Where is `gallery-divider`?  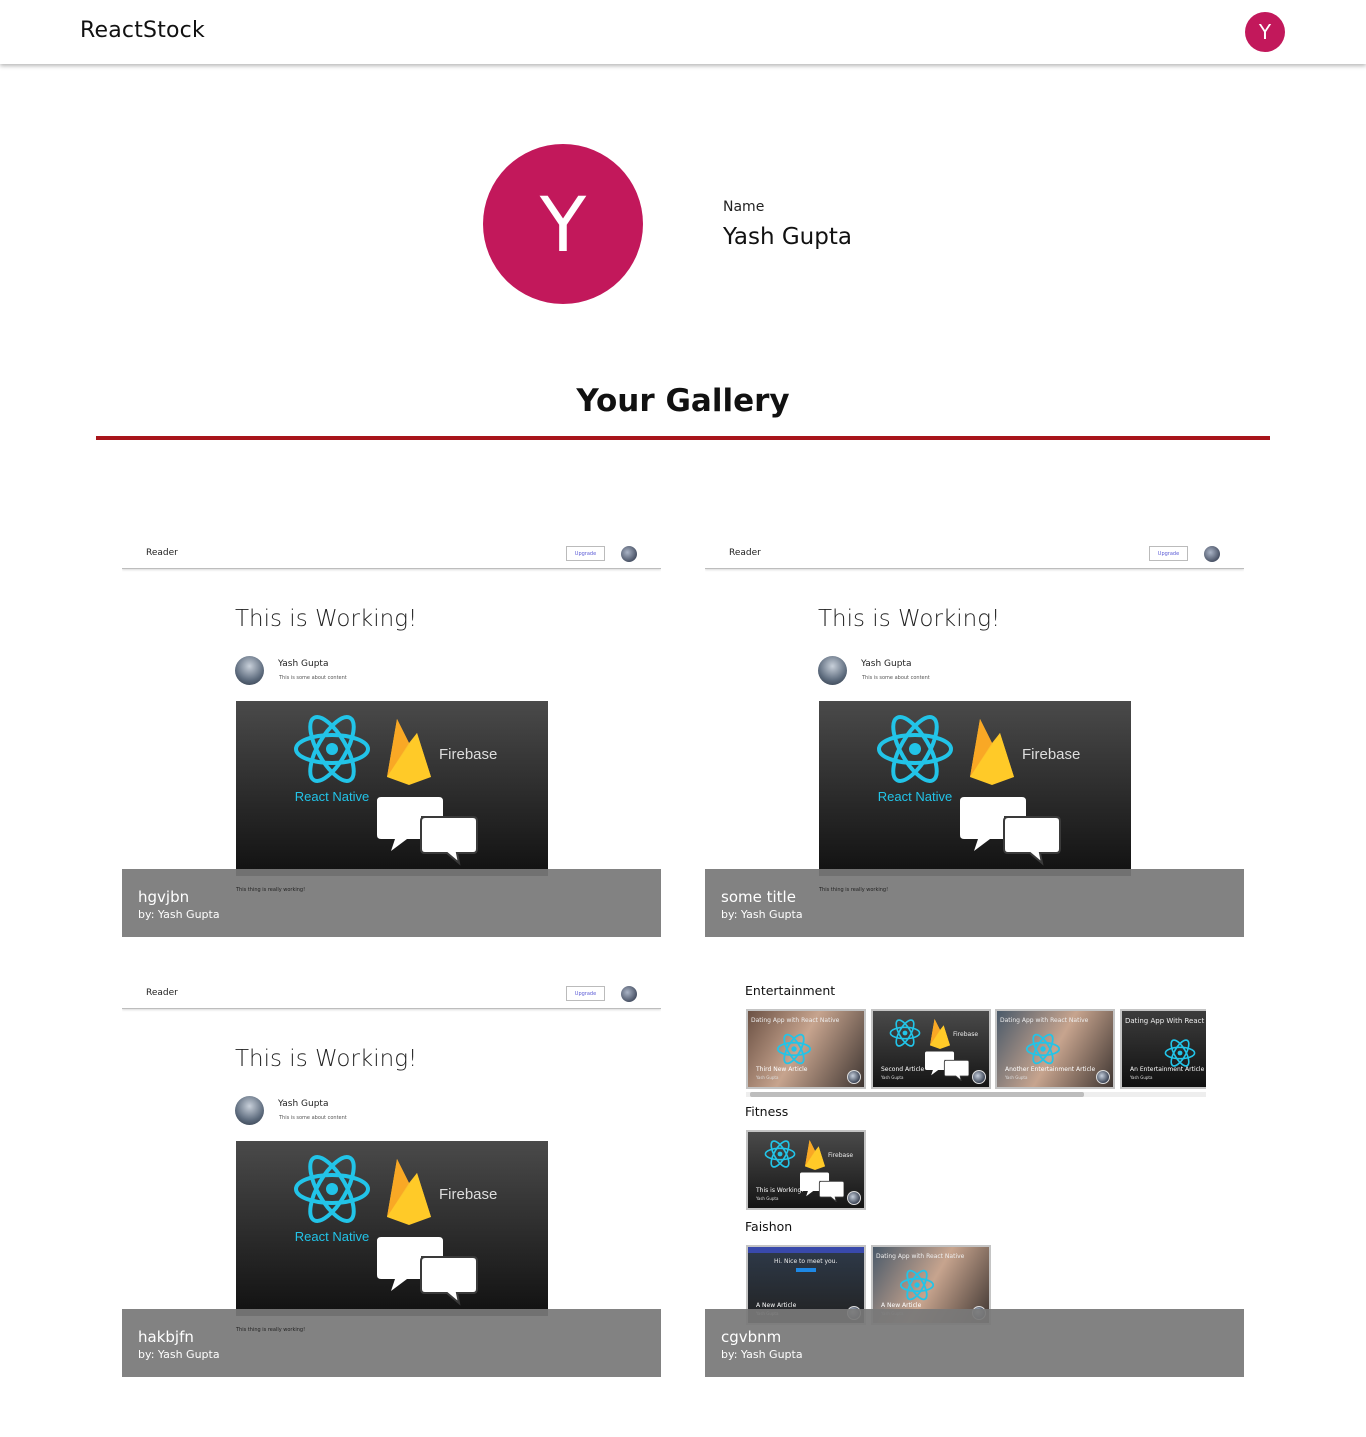 gallery-divider is located at coordinates (683, 438).